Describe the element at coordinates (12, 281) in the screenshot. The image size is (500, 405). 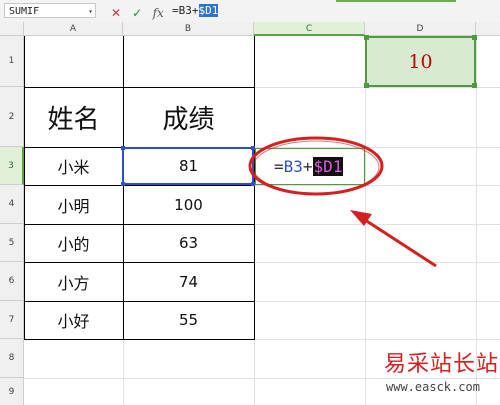
I see `row-header-6: 6` at that location.